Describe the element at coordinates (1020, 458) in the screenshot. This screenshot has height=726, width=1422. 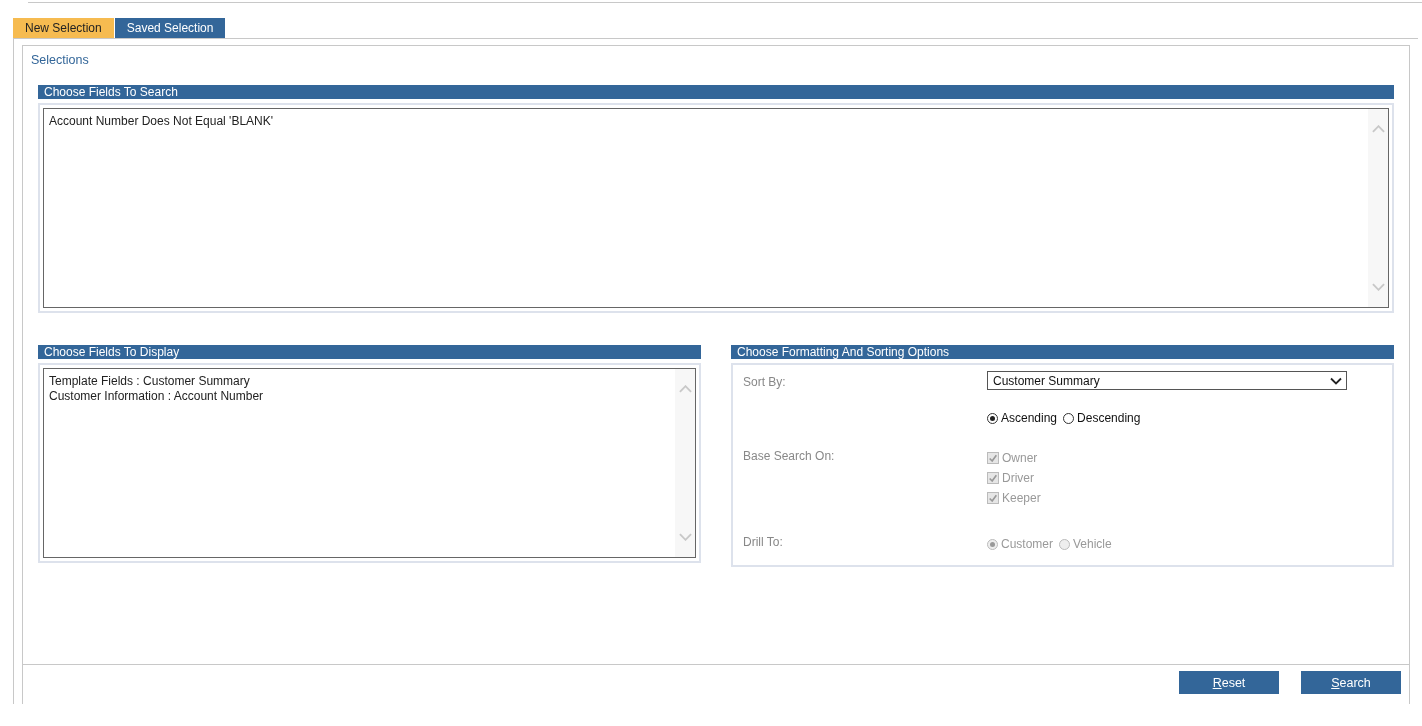
I see `checkbox-label: Owner` at that location.